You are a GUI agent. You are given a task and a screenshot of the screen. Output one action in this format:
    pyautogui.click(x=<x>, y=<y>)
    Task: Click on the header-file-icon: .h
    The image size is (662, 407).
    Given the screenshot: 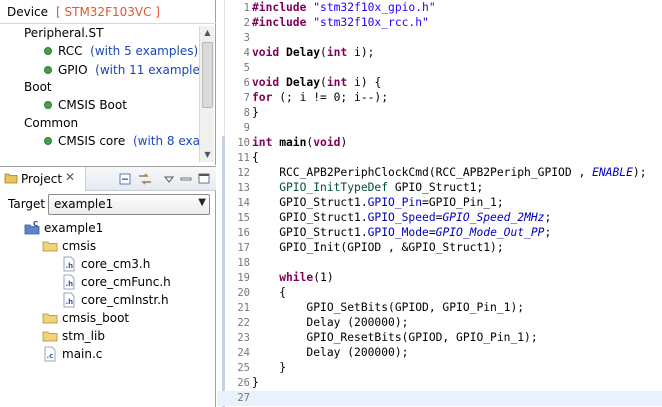 What is the action you would take?
    pyautogui.click(x=69, y=282)
    